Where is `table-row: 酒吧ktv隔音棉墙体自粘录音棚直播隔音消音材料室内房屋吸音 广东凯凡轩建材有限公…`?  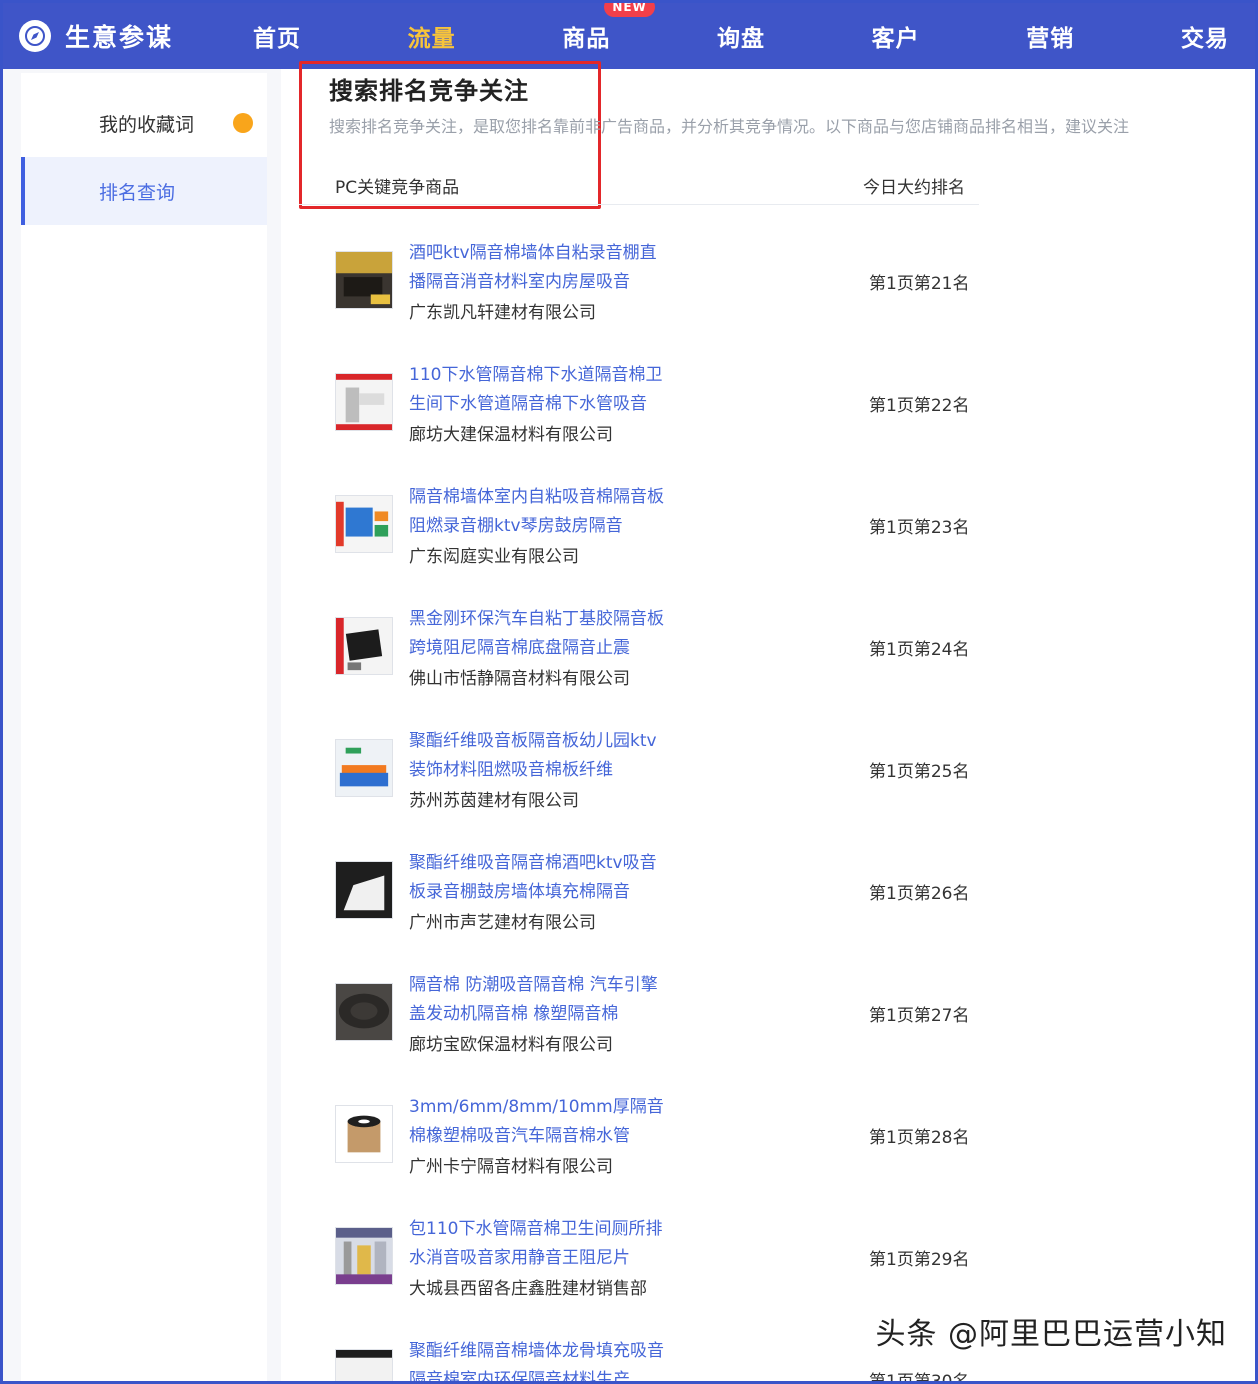 table-row: 酒吧ktv隔音棉墙体自粘录音棚直播隔音消音材料室内房屋吸音 广东凯凡轩建材有限公… is located at coordinates (649, 288).